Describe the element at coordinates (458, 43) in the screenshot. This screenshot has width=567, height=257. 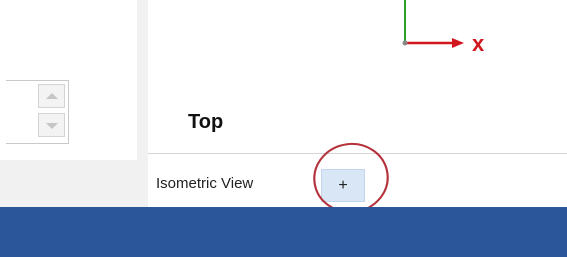
I see `x-axis-arrowhead` at that location.